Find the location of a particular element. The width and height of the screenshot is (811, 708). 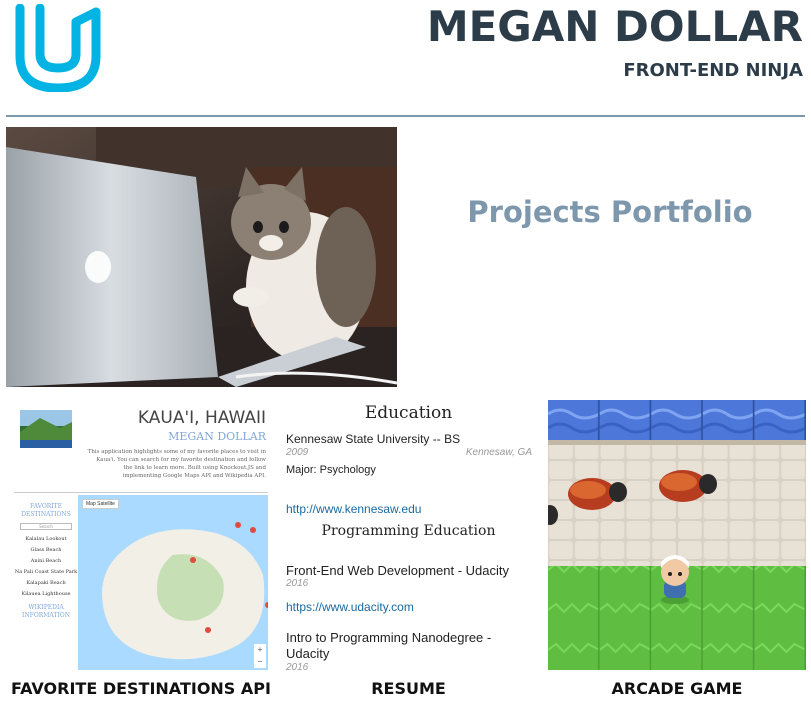

island-shape is located at coordinates (185, 591).